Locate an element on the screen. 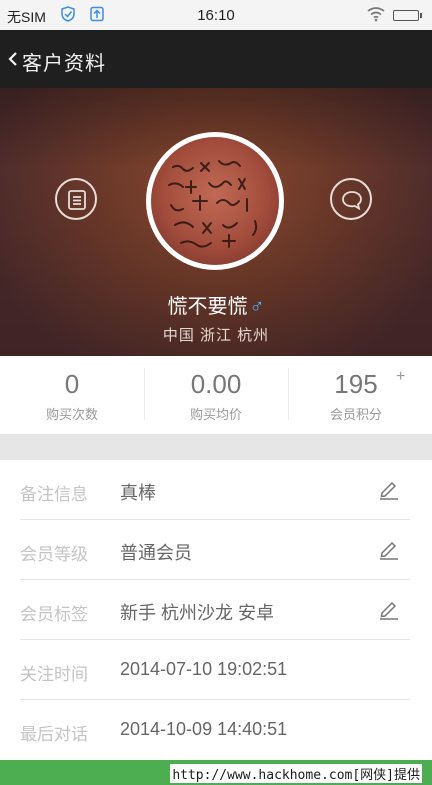  battery-icon is located at coordinates (407, 15).